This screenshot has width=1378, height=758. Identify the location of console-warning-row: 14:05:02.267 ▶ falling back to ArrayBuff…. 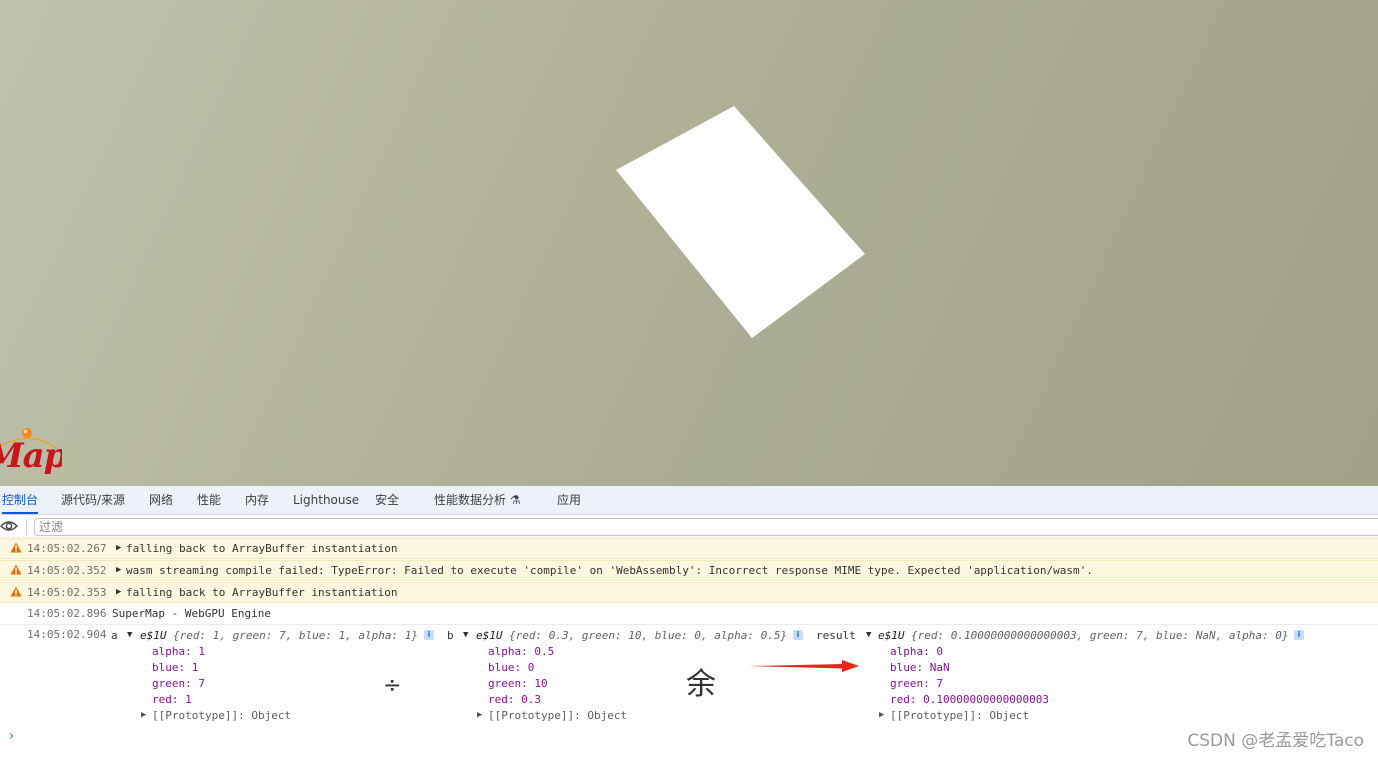
(689, 548).